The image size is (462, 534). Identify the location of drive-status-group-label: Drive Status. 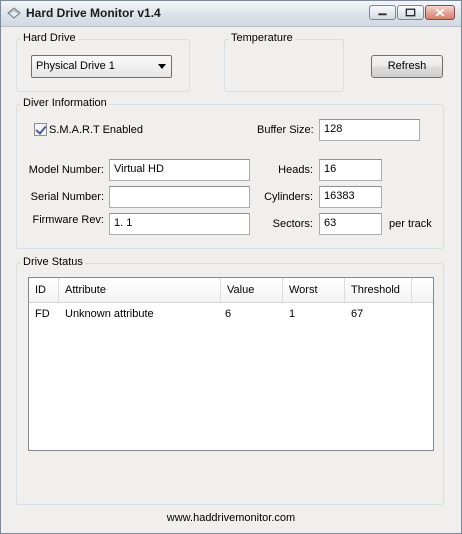
(53, 262).